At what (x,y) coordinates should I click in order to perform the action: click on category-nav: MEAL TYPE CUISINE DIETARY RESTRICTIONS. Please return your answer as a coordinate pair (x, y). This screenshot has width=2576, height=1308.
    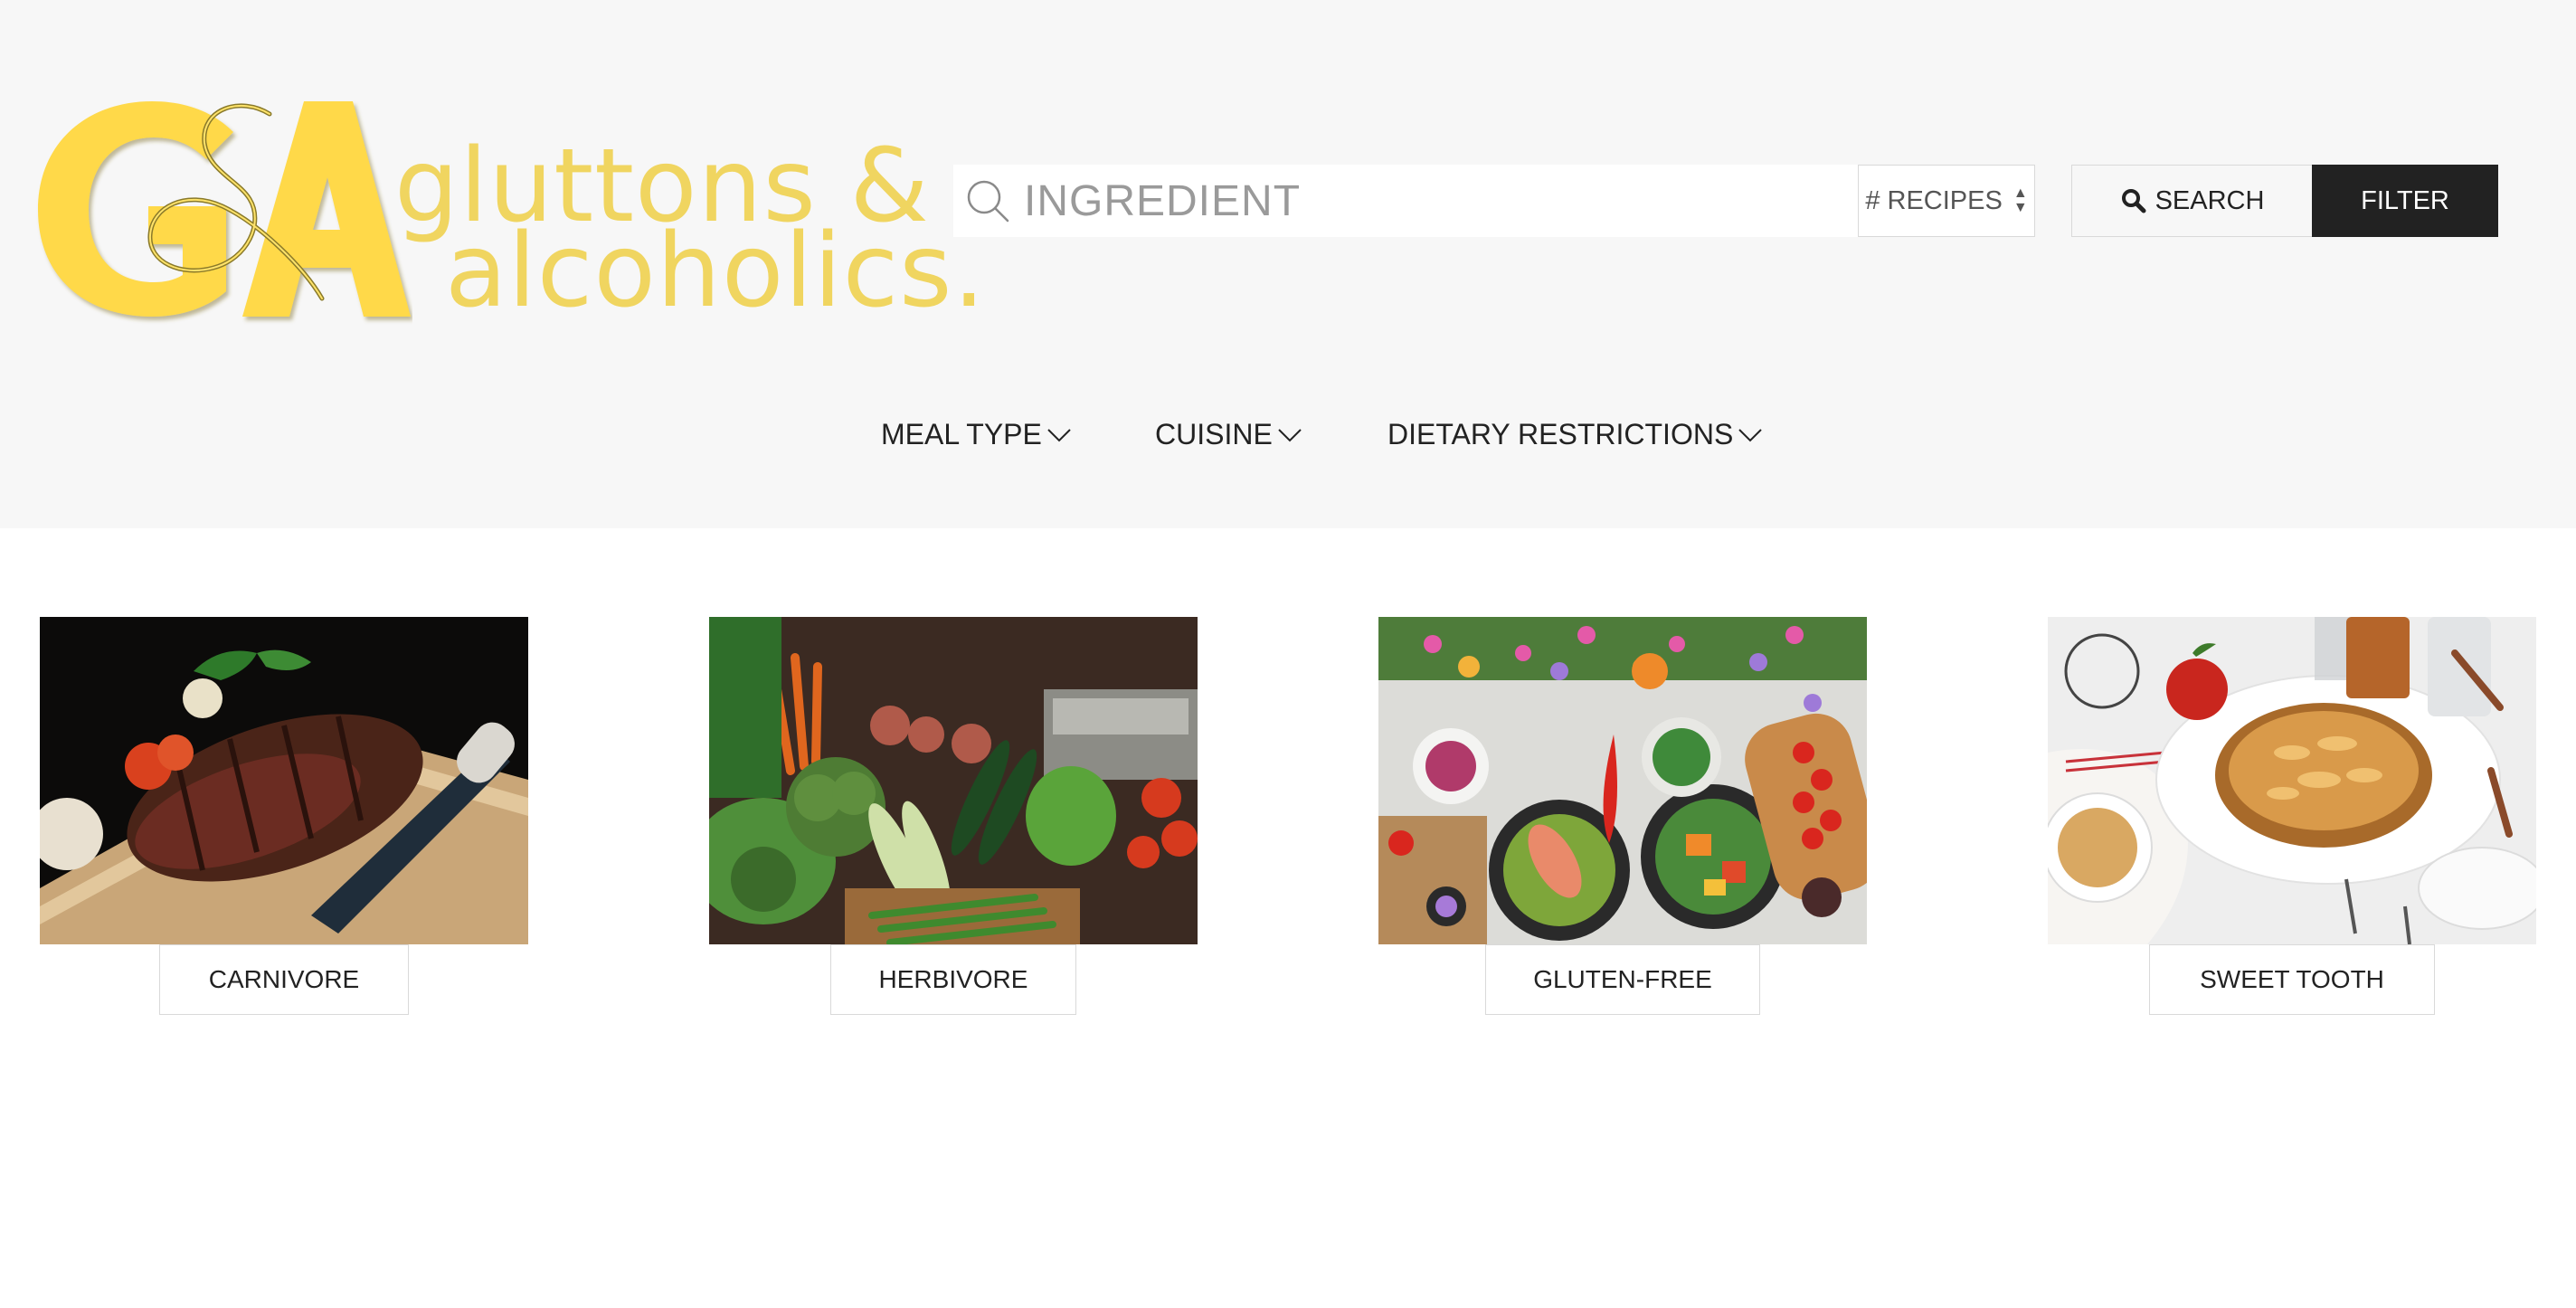
    Looking at the image, I should click on (1288, 438).